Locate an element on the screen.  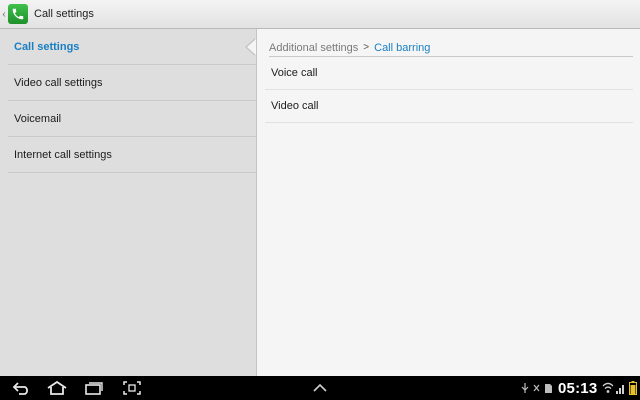
sidebar-item-internet-call-settings: Internet call settings is located at coordinates (132, 155).